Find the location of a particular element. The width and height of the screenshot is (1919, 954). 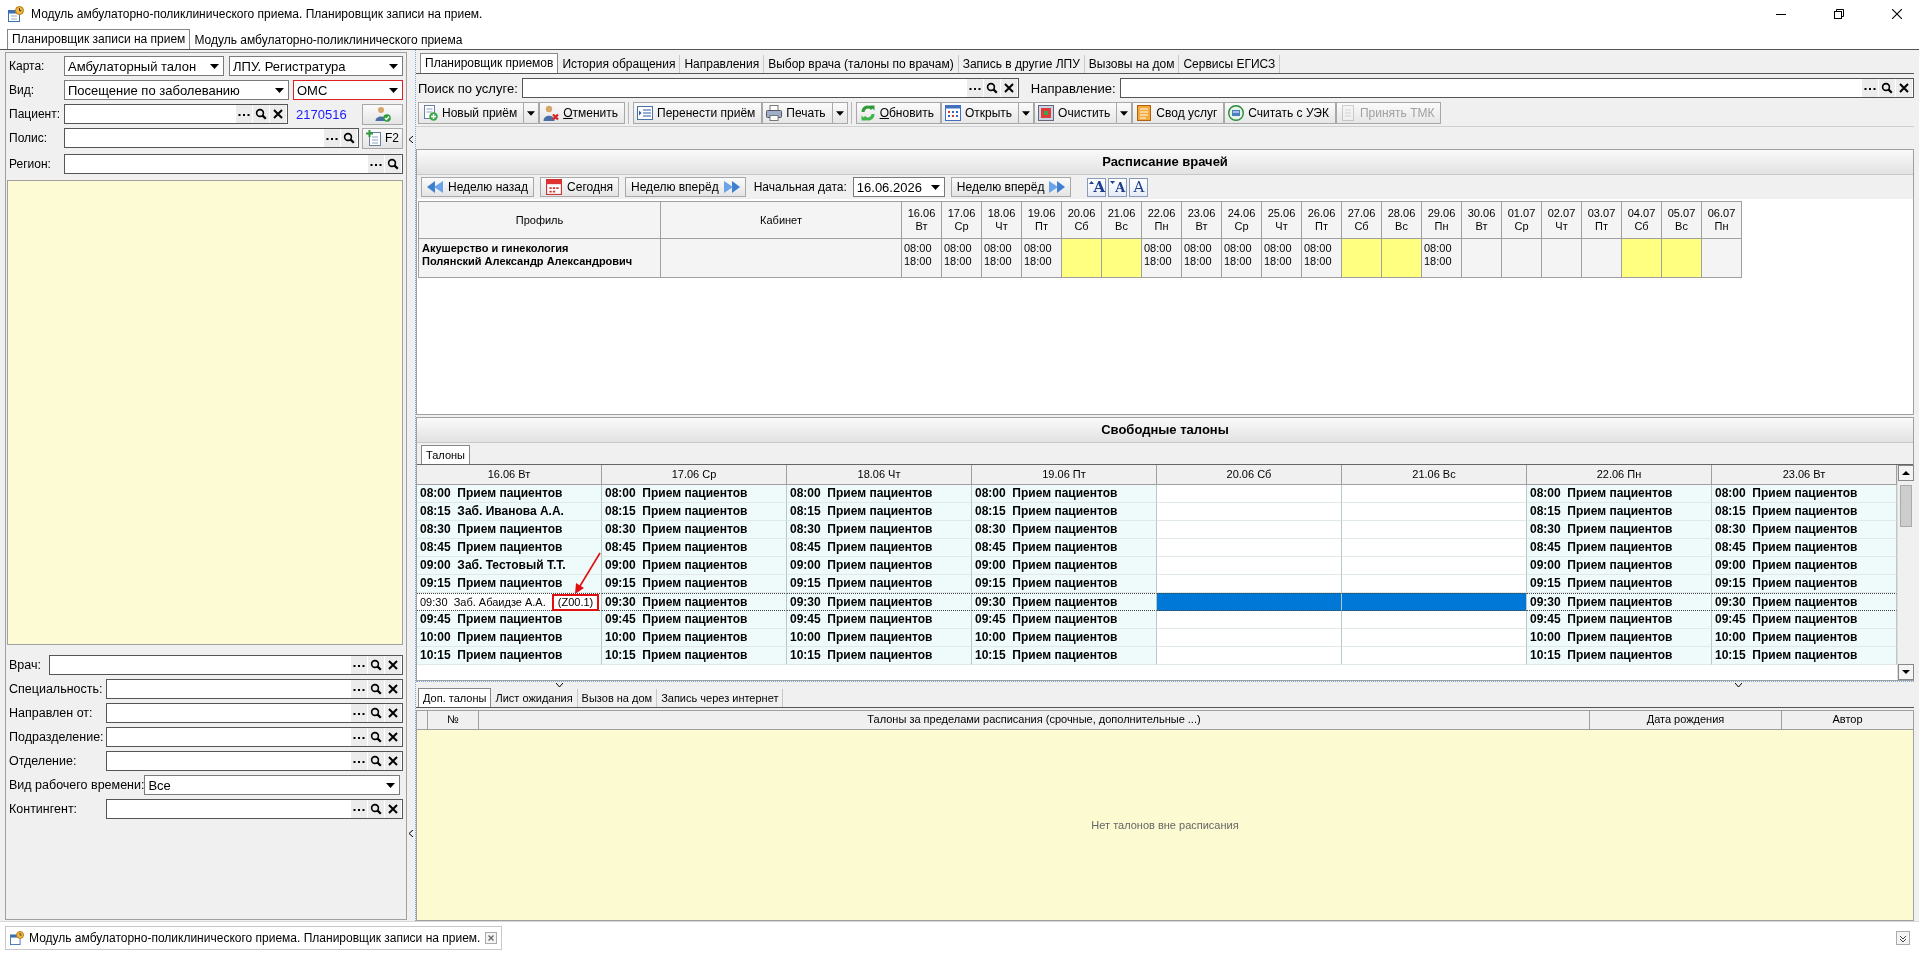

policy-field is located at coordinates (211, 138).